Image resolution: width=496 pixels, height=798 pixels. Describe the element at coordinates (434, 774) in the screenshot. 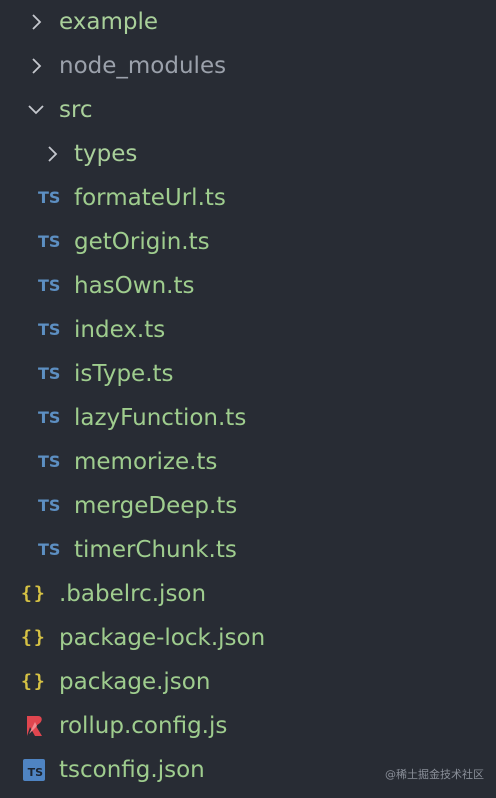

I see `watermark: @稀土掘金技术社区` at that location.